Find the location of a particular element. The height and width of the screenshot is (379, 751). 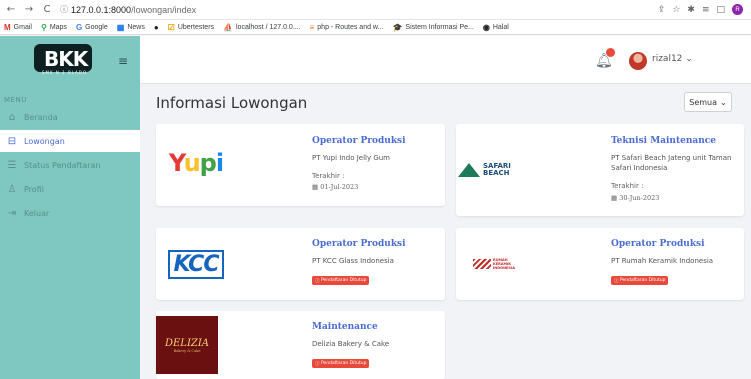

delizia-logo: DELIZIA Bakery & Cake is located at coordinates (187, 345).